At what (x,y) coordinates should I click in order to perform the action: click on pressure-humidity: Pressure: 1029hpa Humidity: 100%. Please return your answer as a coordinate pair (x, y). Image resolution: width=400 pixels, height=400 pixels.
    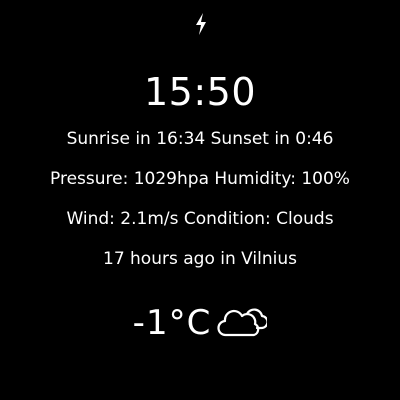
    Looking at the image, I should click on (200, 179).